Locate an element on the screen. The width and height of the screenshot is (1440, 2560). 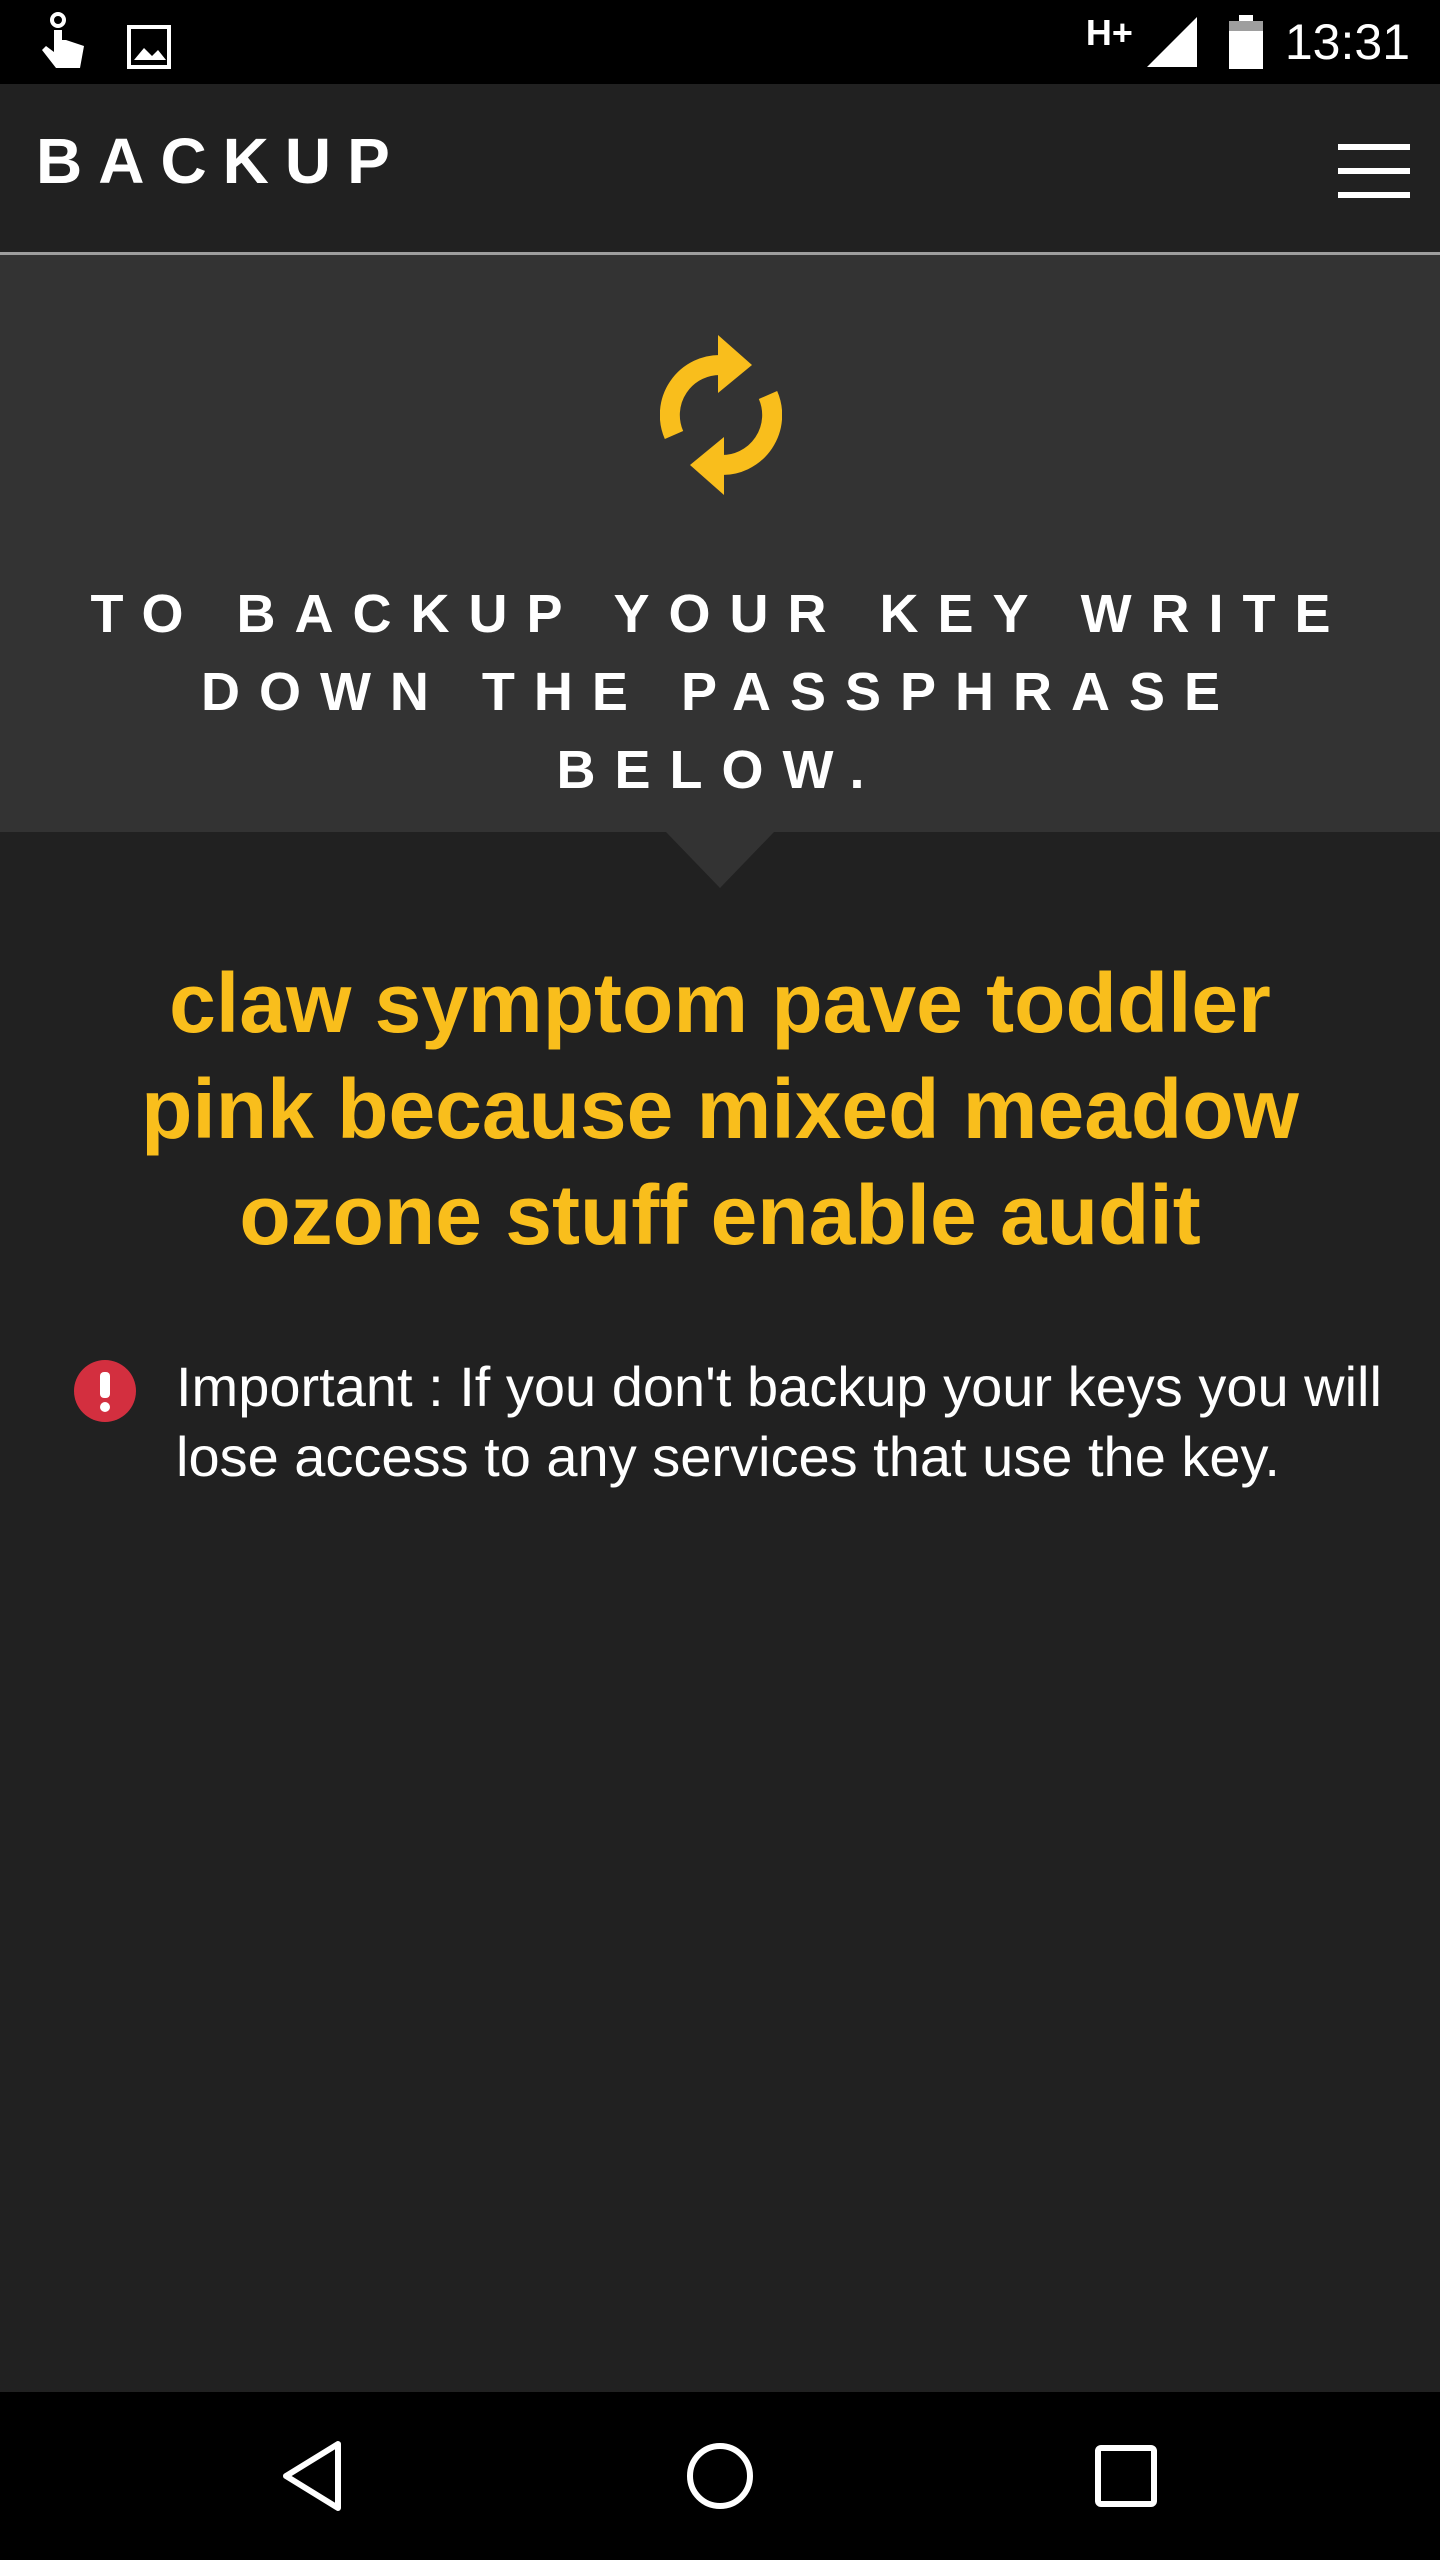
status-left-icons is located at coordinates (104, 42).